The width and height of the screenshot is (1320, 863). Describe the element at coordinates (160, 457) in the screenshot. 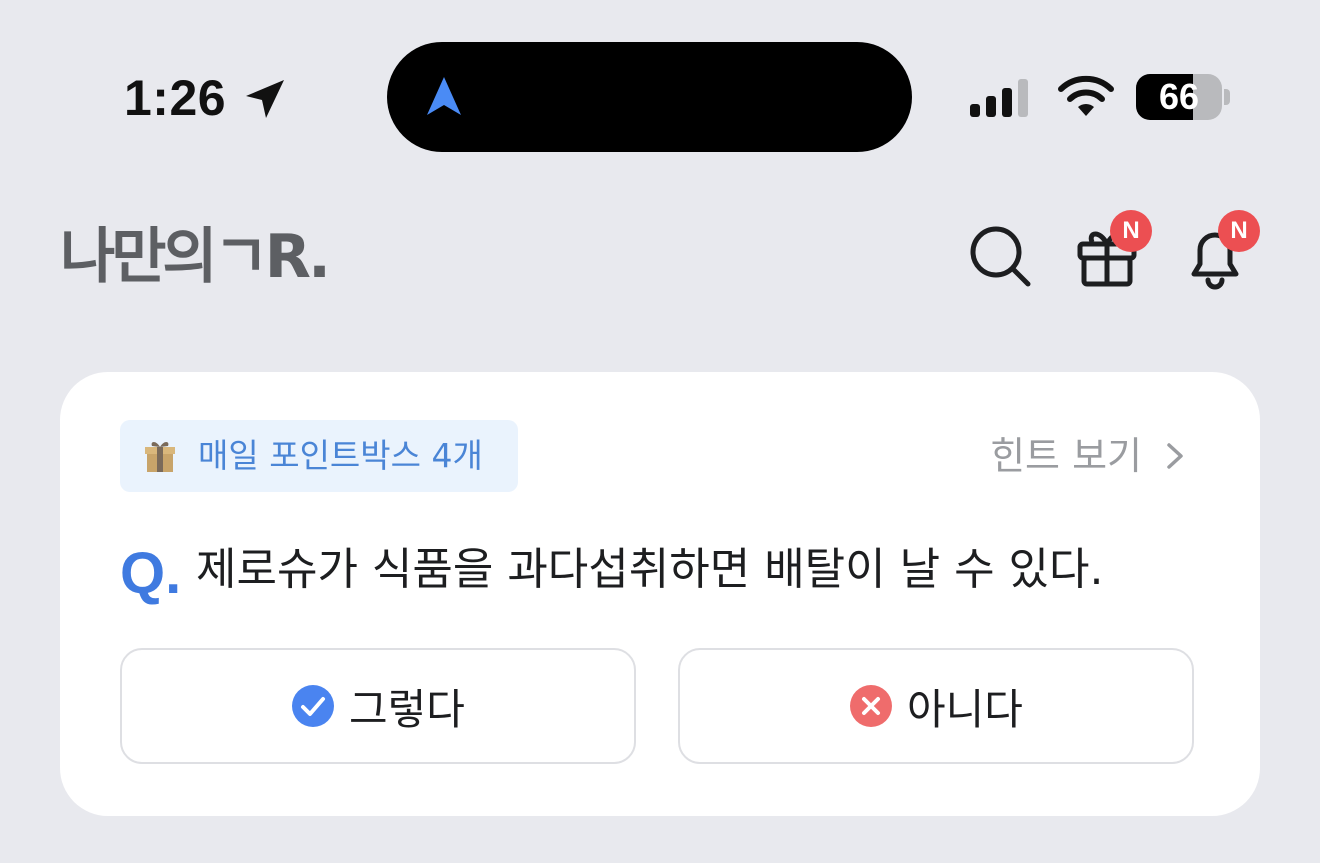

I see `gift-box-icon` at that location.